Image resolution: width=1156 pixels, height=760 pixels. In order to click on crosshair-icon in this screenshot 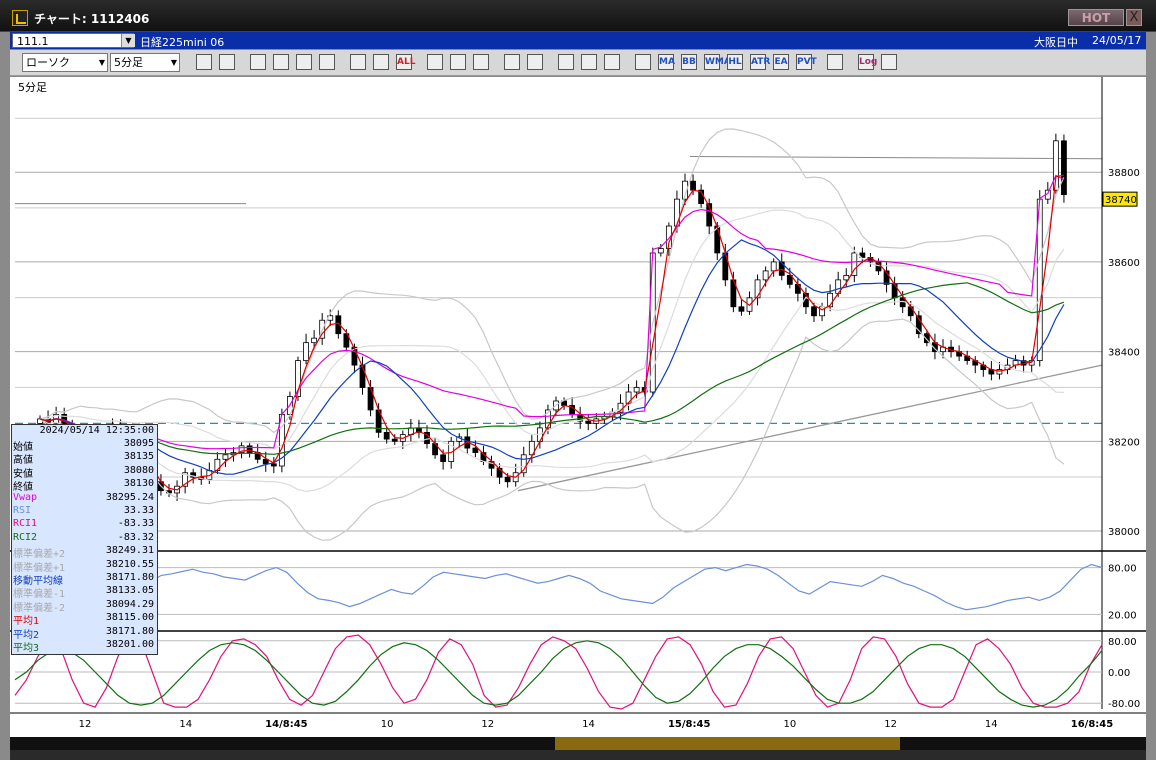, I will do `click(227, 62)`.